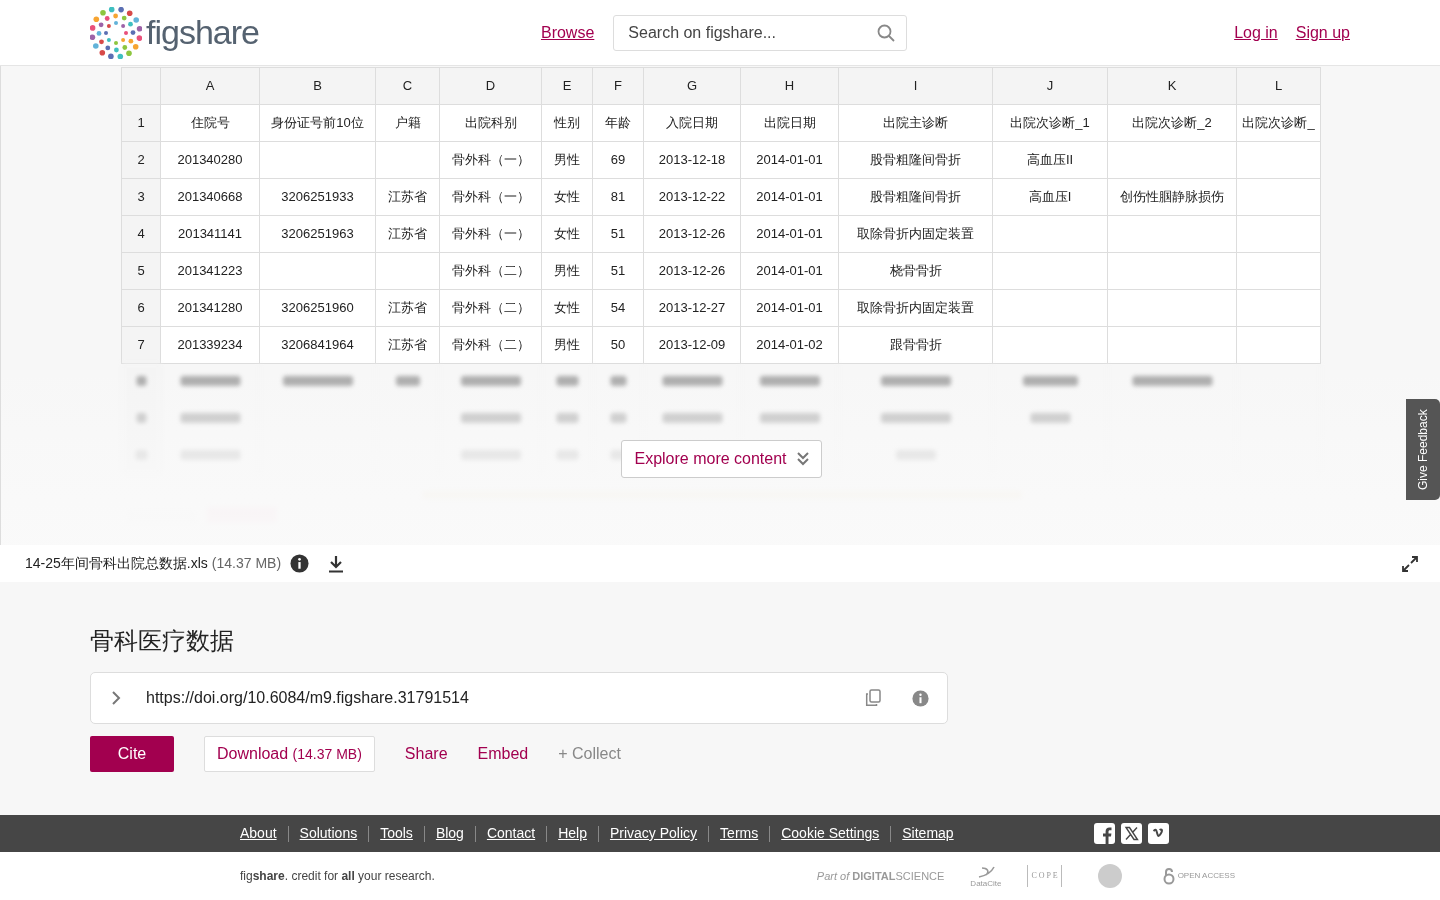  Describe the element at coordinates (141, 160) in the screenshot. I see `row-header: 2` at that location.